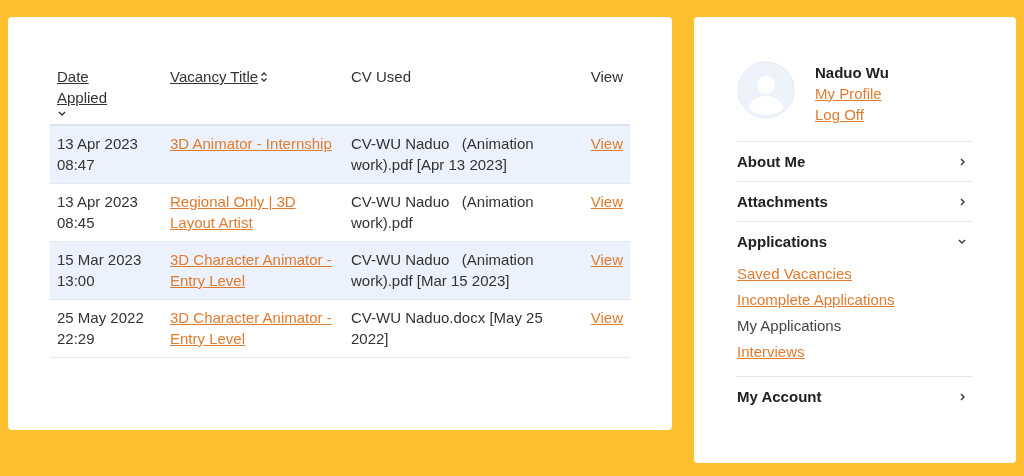 The height and width of the screenshot is (476, 1024). I want to click on avatar-icon, so click(766, 90).